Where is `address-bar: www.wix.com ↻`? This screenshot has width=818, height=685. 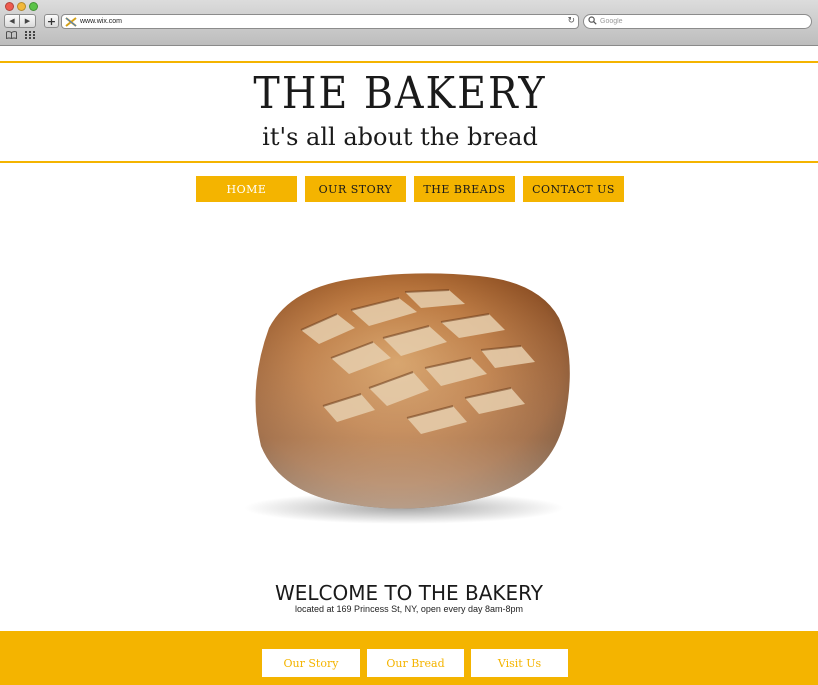
address-bar: www.wix.com ↻ is located at coordinates (320, 21).